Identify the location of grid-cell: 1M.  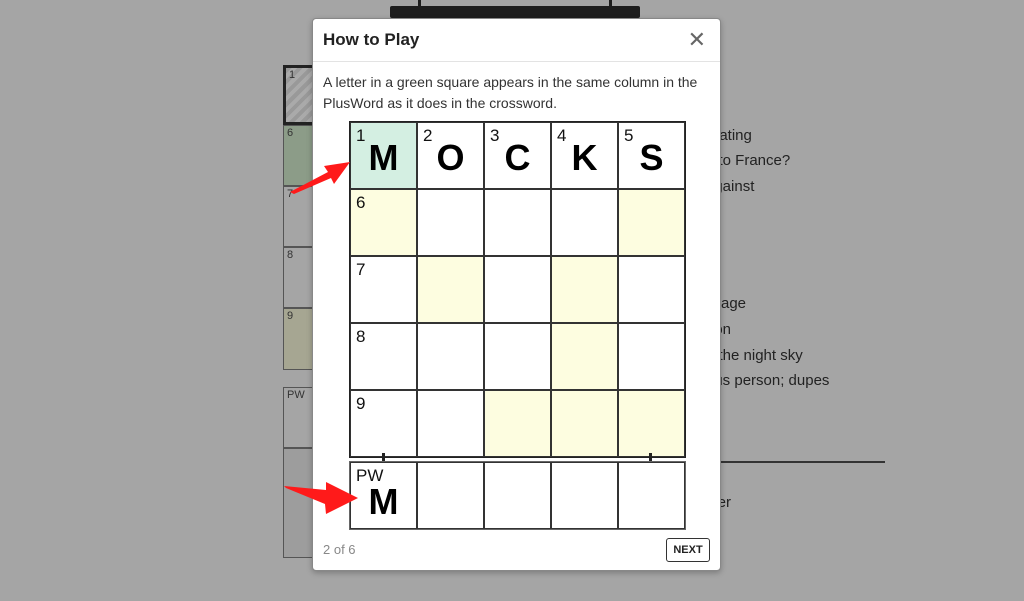
(383, 155).